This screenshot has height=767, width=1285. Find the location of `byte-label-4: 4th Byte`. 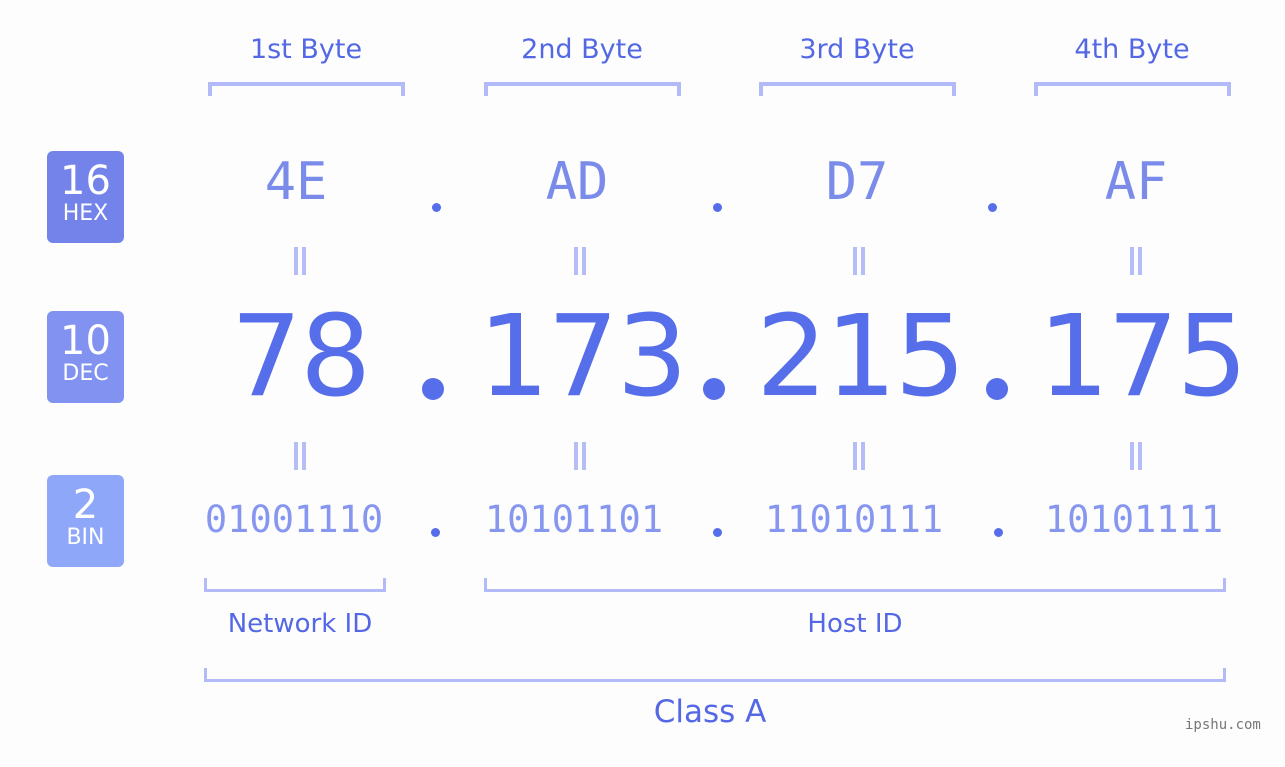

byte-label-4: 4th Byte is located at coordinates (1132, 49).